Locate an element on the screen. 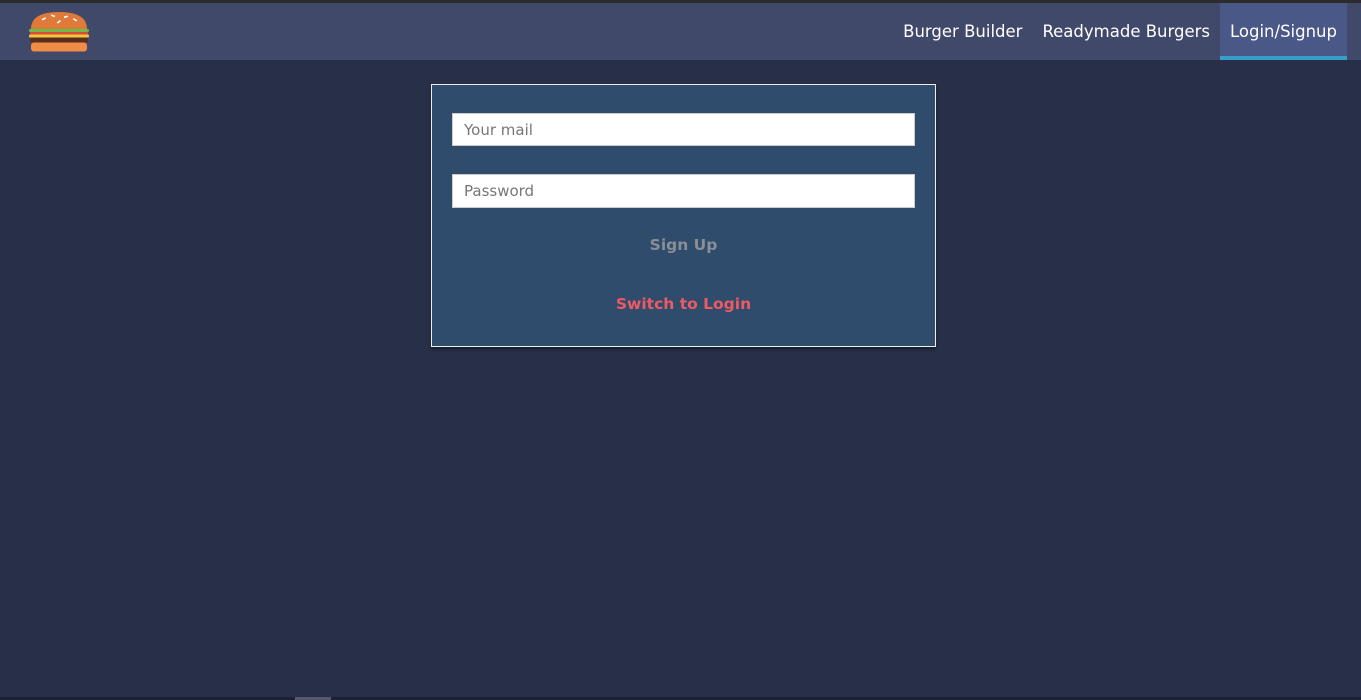 The image size is (1361, 700). password-field is located at coordinates (683, 191).